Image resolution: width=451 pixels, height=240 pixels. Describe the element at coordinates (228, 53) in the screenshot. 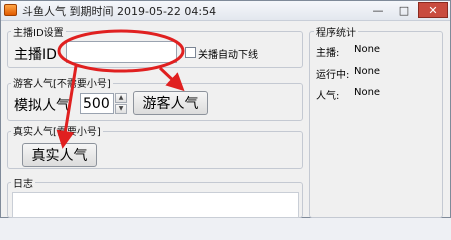

I see `auto-offline-label: 关播自动下线` at that location.